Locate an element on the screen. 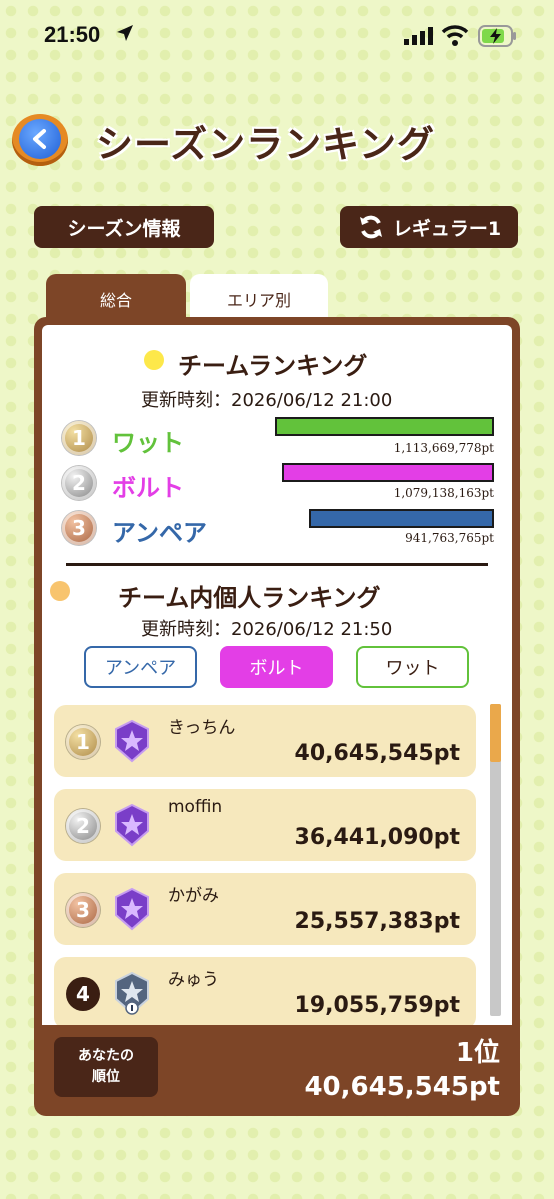 Image resolution: width=554 pixels, height=1199 pixels. team-name-watt: ワット is located at coordinates (148, 443).